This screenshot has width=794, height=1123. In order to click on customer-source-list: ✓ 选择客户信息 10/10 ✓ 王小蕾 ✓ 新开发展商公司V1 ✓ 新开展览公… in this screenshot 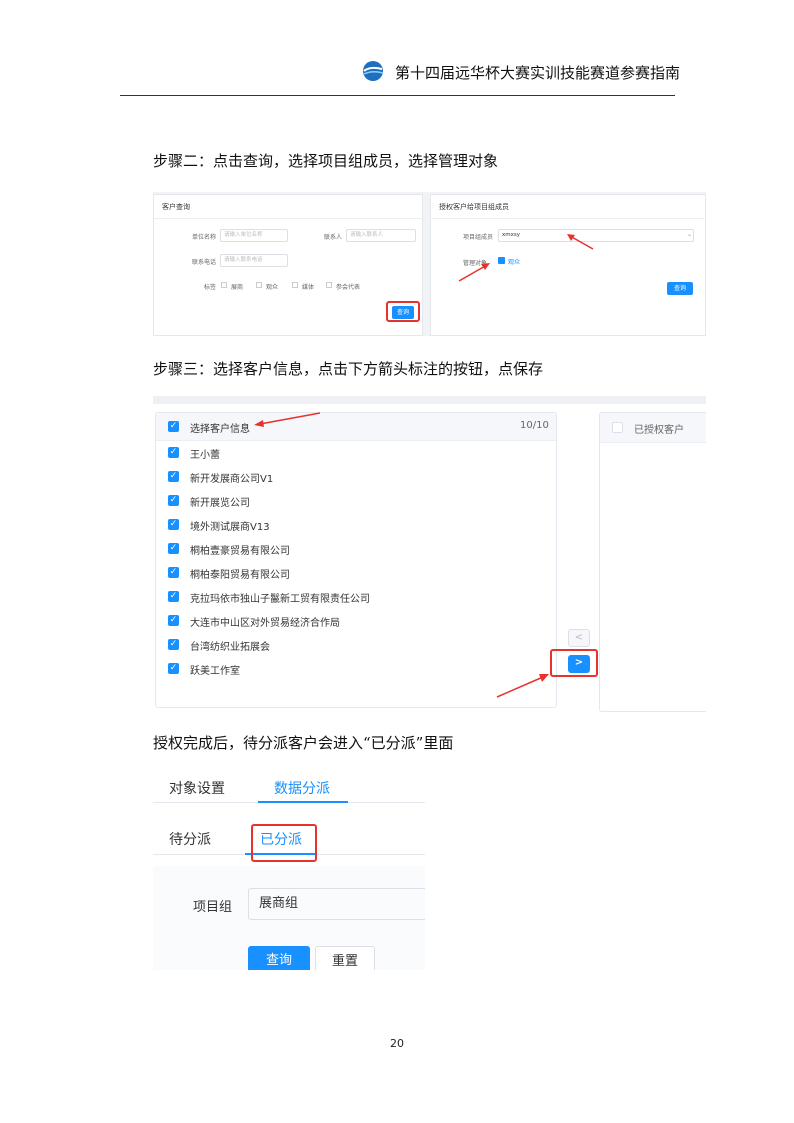, I will do `click(356, 560)`.